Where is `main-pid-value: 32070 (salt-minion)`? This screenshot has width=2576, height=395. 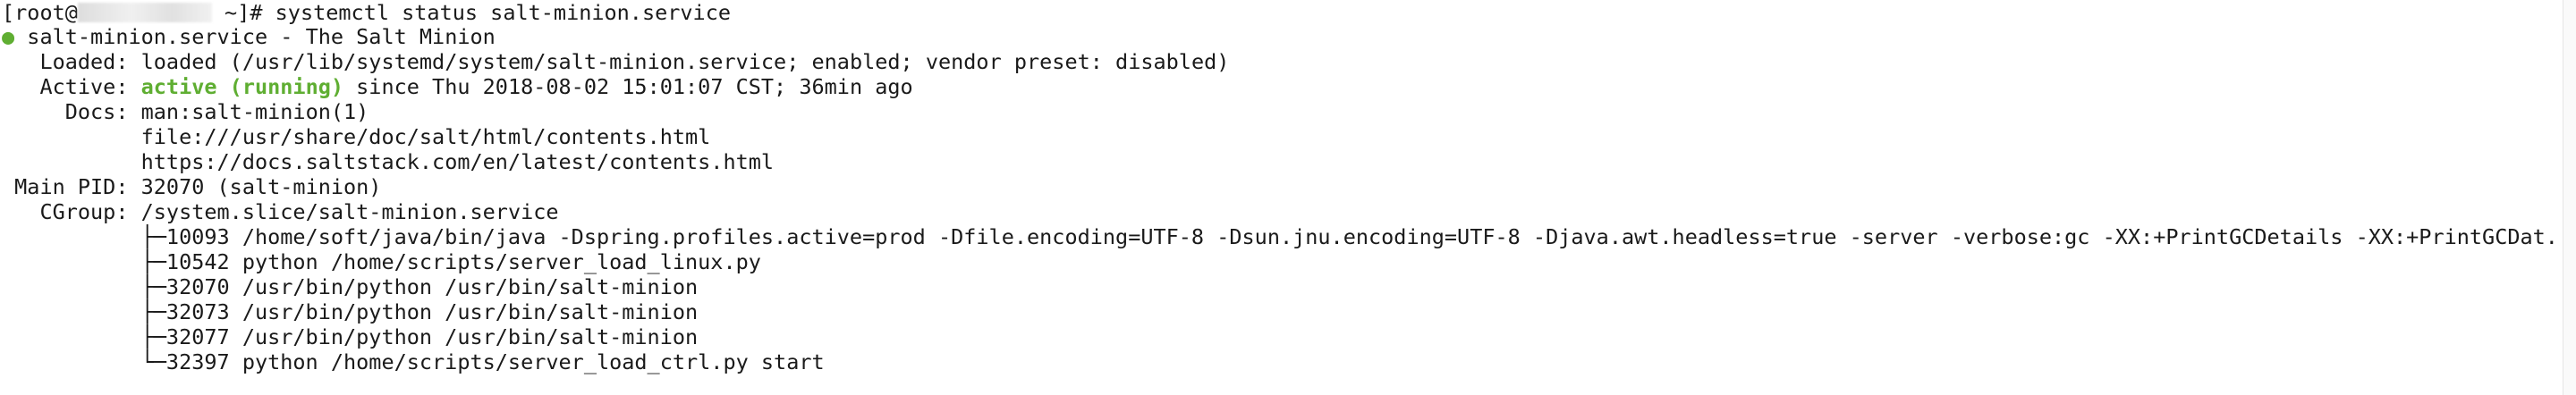
main-pid-value: 32070 (salt-minion) is located at coordinates (261, 186).